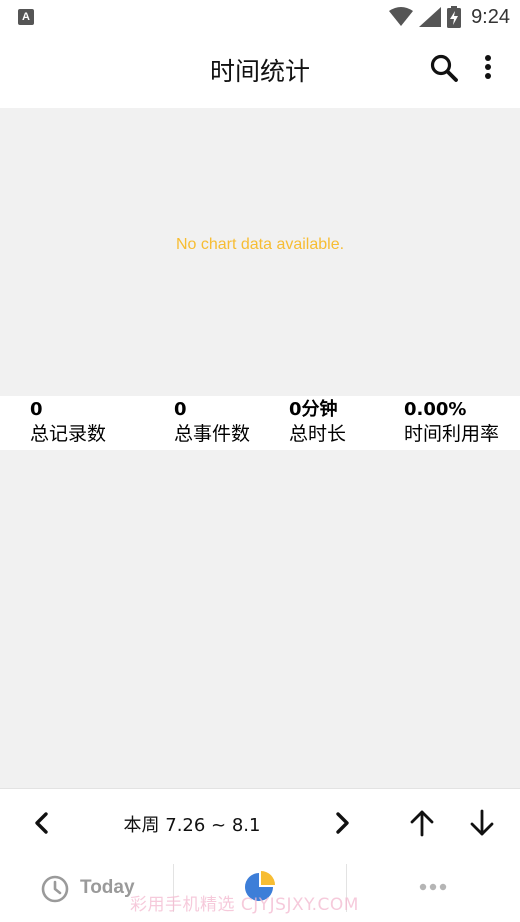 This screenshot has height=922, width=520. I want to click on arrow-up-icon, so click(422, 823).